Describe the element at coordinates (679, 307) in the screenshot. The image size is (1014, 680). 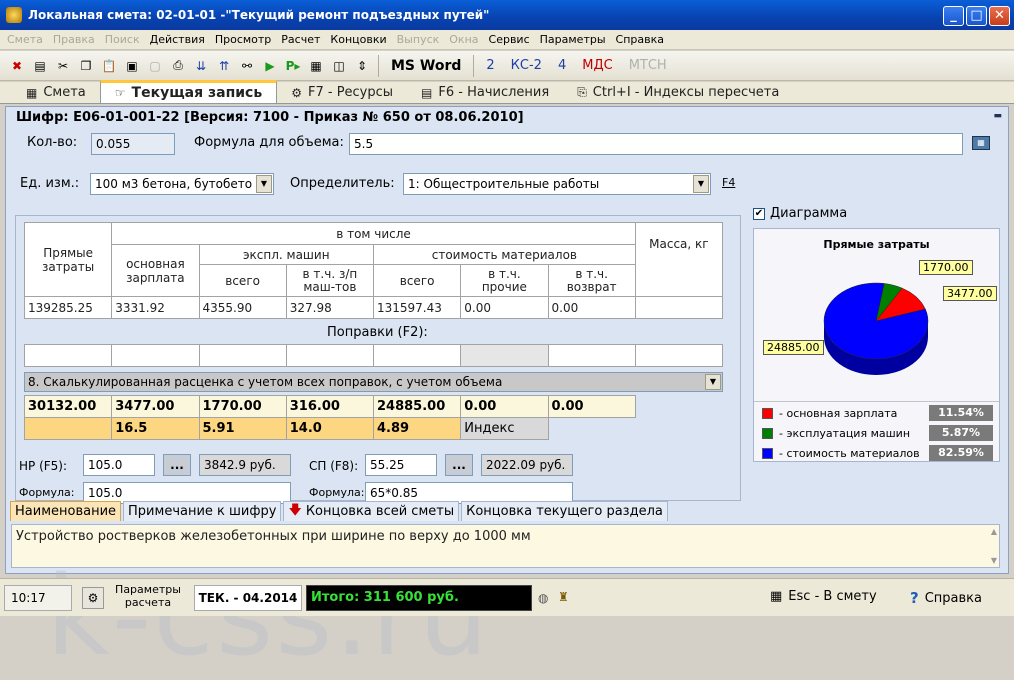
I see `value-mass` at that location.